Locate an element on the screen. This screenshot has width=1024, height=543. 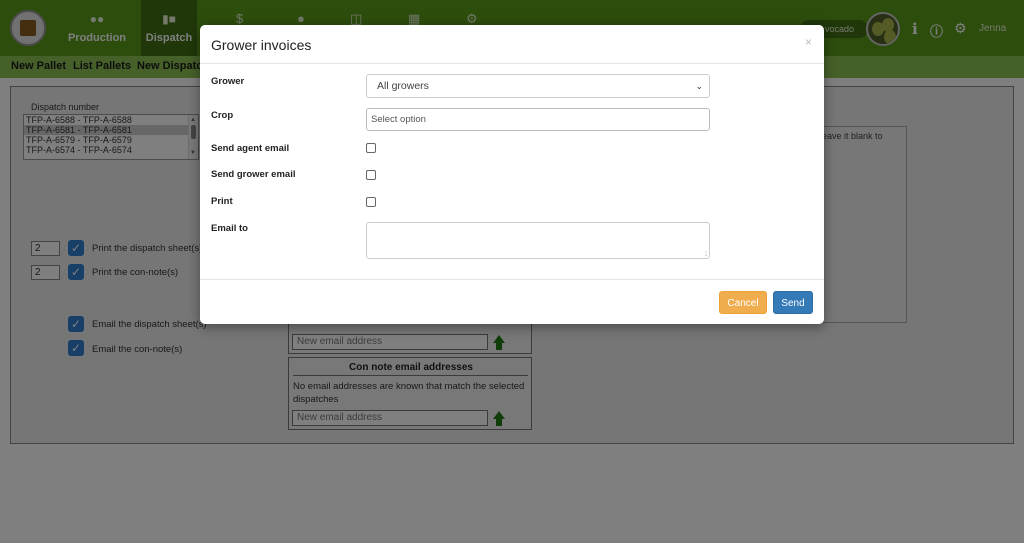
modal-title: Grower invoices is located at coordinates (261, 45).